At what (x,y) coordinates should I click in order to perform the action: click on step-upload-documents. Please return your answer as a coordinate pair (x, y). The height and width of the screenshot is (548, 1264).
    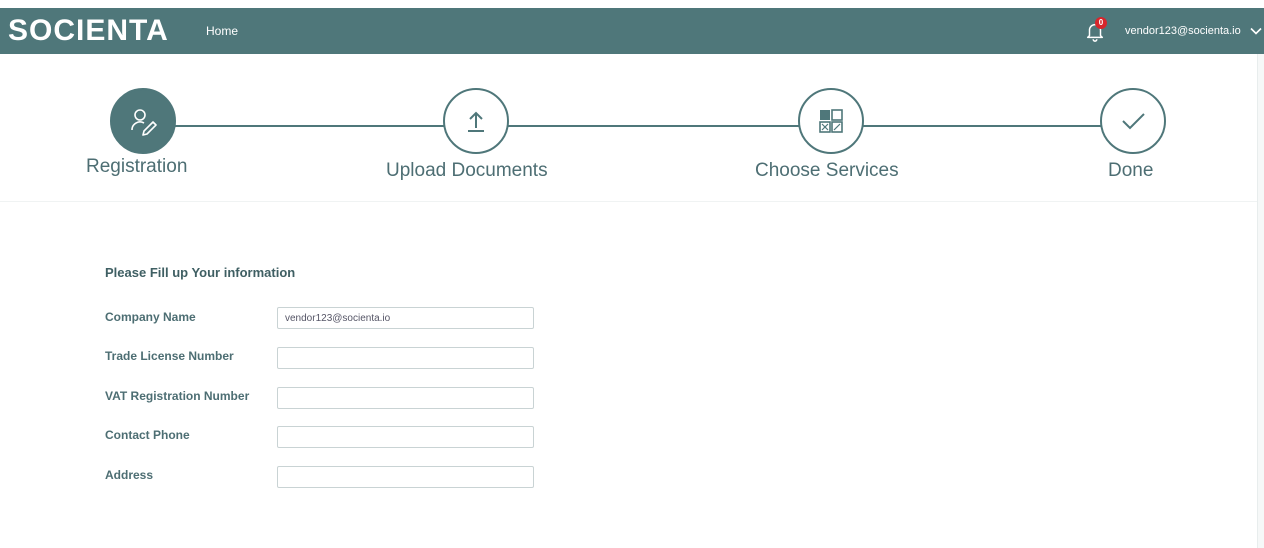
    Looking at the image, I should click on (476, 121).